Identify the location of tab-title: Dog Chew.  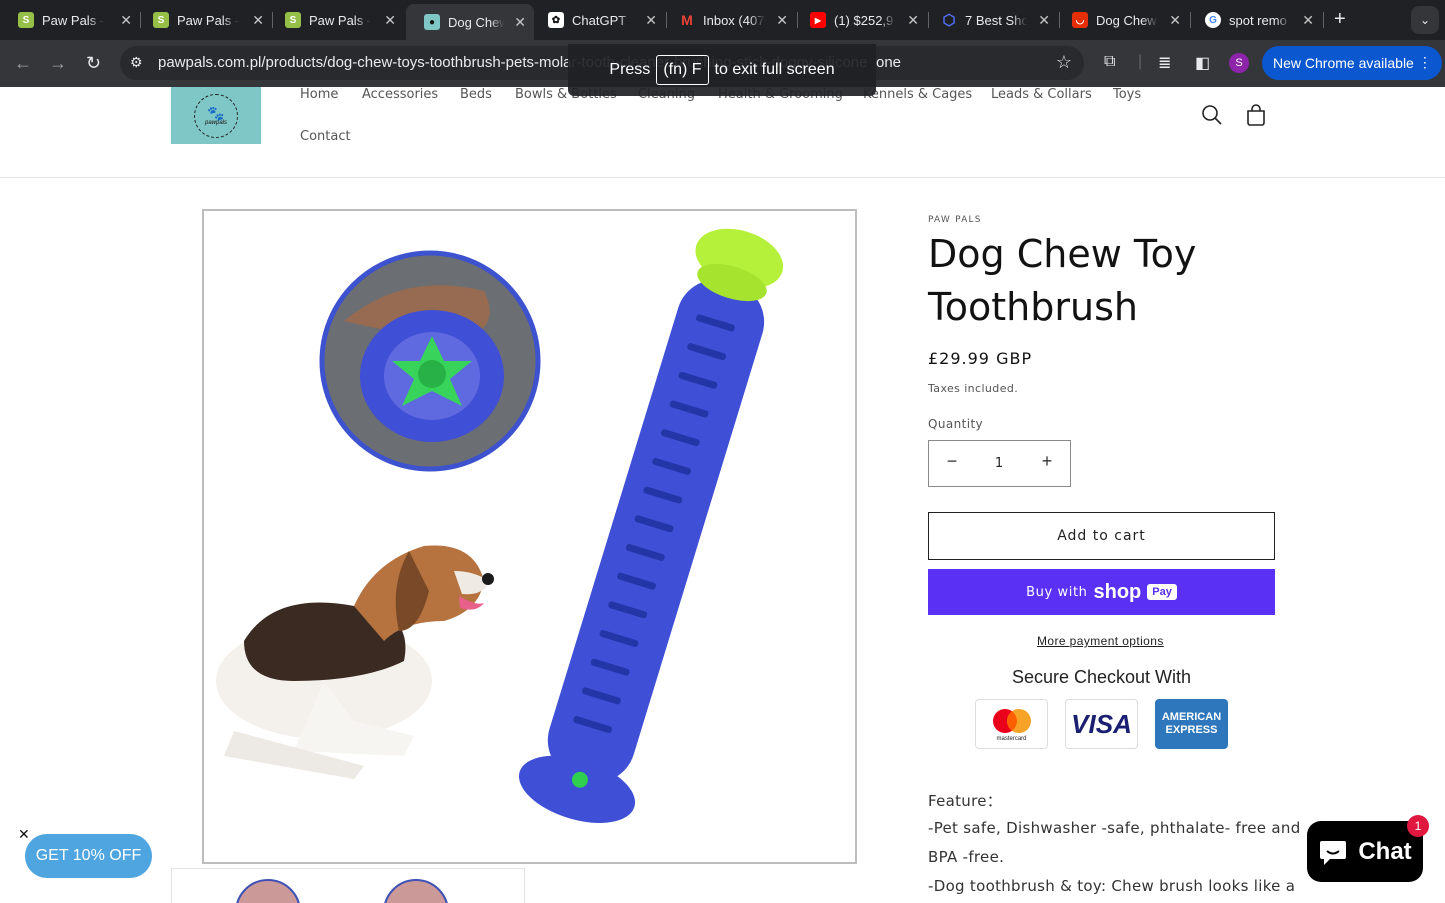
(476, 22).